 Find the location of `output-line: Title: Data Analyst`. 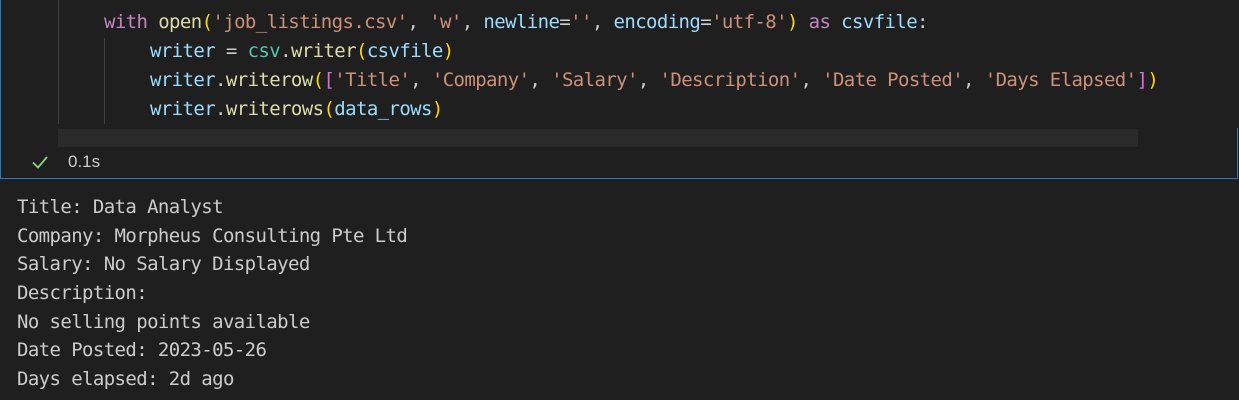

output-line: Title: Data Analyst is located at coordinates (120, 207).